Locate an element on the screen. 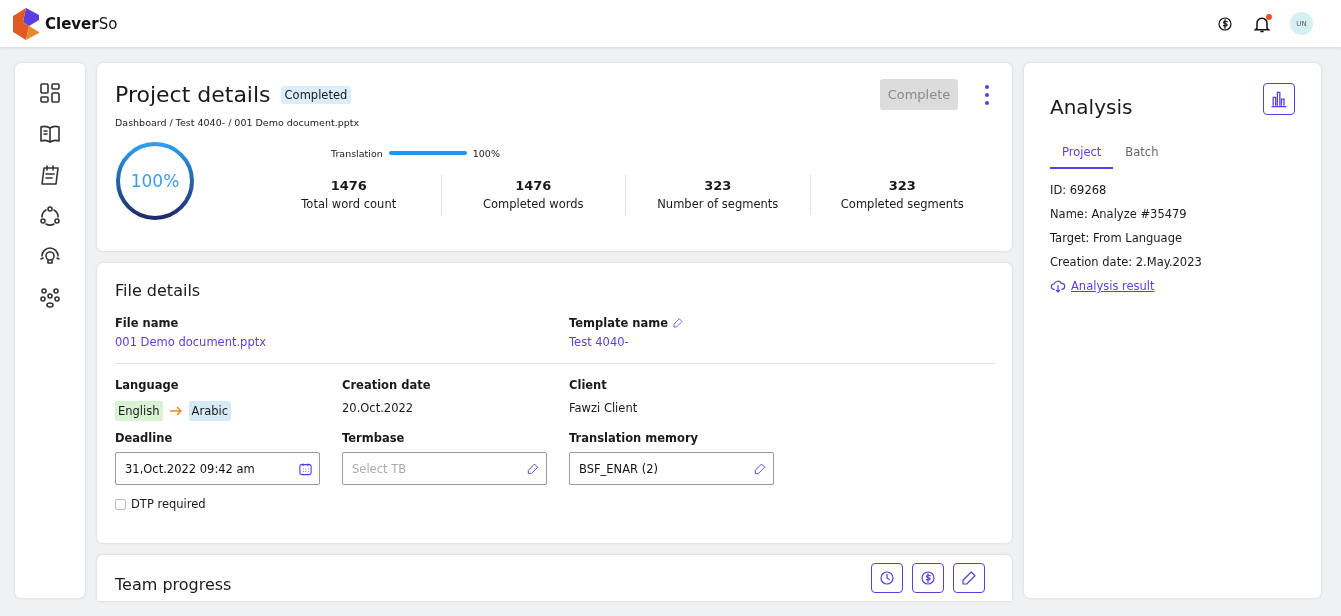 Image resolution: width=1341 pixels, height=616 pixels. chart-button is located at coordinates (1279, 99).